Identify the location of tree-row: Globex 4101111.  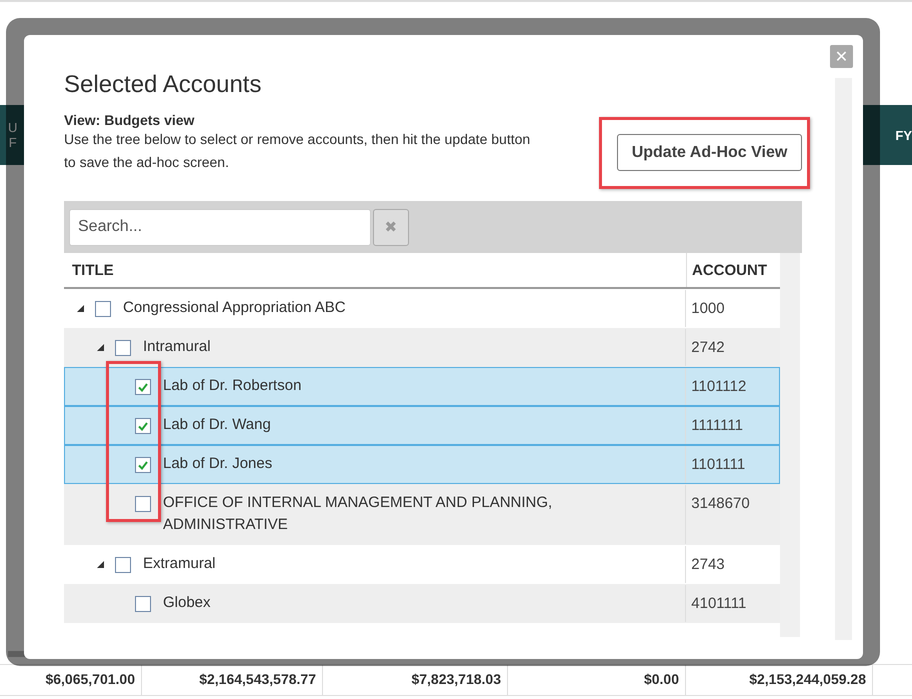
(422, 603).